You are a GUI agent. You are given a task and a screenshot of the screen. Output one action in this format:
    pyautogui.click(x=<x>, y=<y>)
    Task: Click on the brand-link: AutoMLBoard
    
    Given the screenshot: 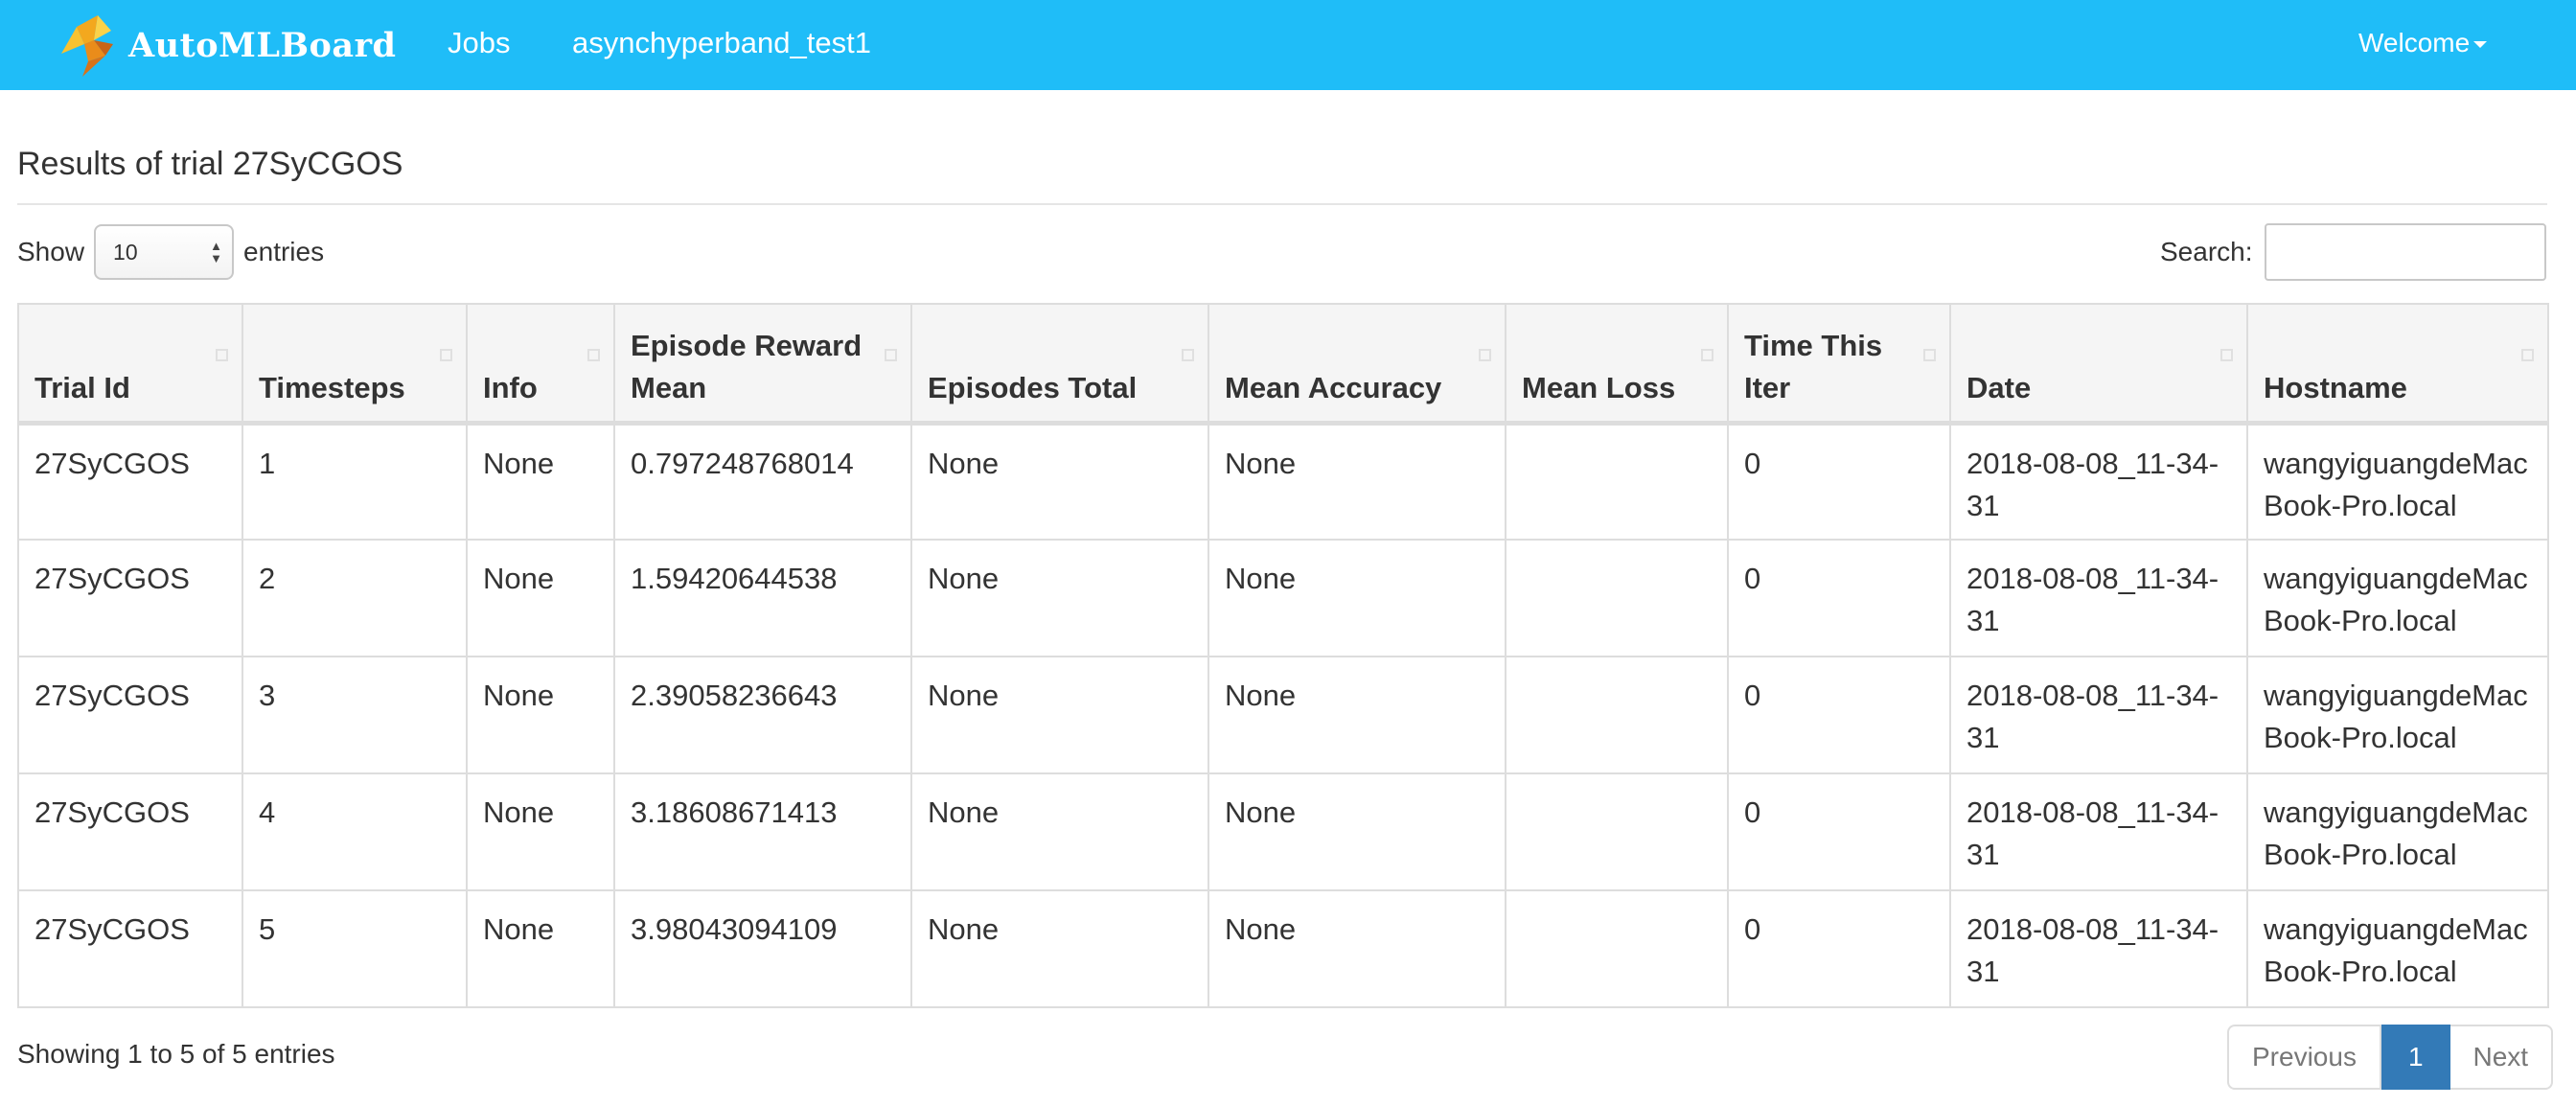 What is the action you would take?
    pyautogui.click(x=223, y=45)
    